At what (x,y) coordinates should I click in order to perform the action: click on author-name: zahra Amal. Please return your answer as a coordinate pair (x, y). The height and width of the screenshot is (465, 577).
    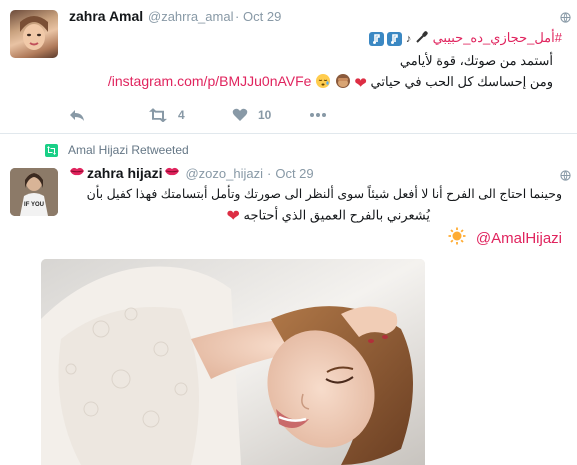
    Looking at the image, I should click on (106, 16).